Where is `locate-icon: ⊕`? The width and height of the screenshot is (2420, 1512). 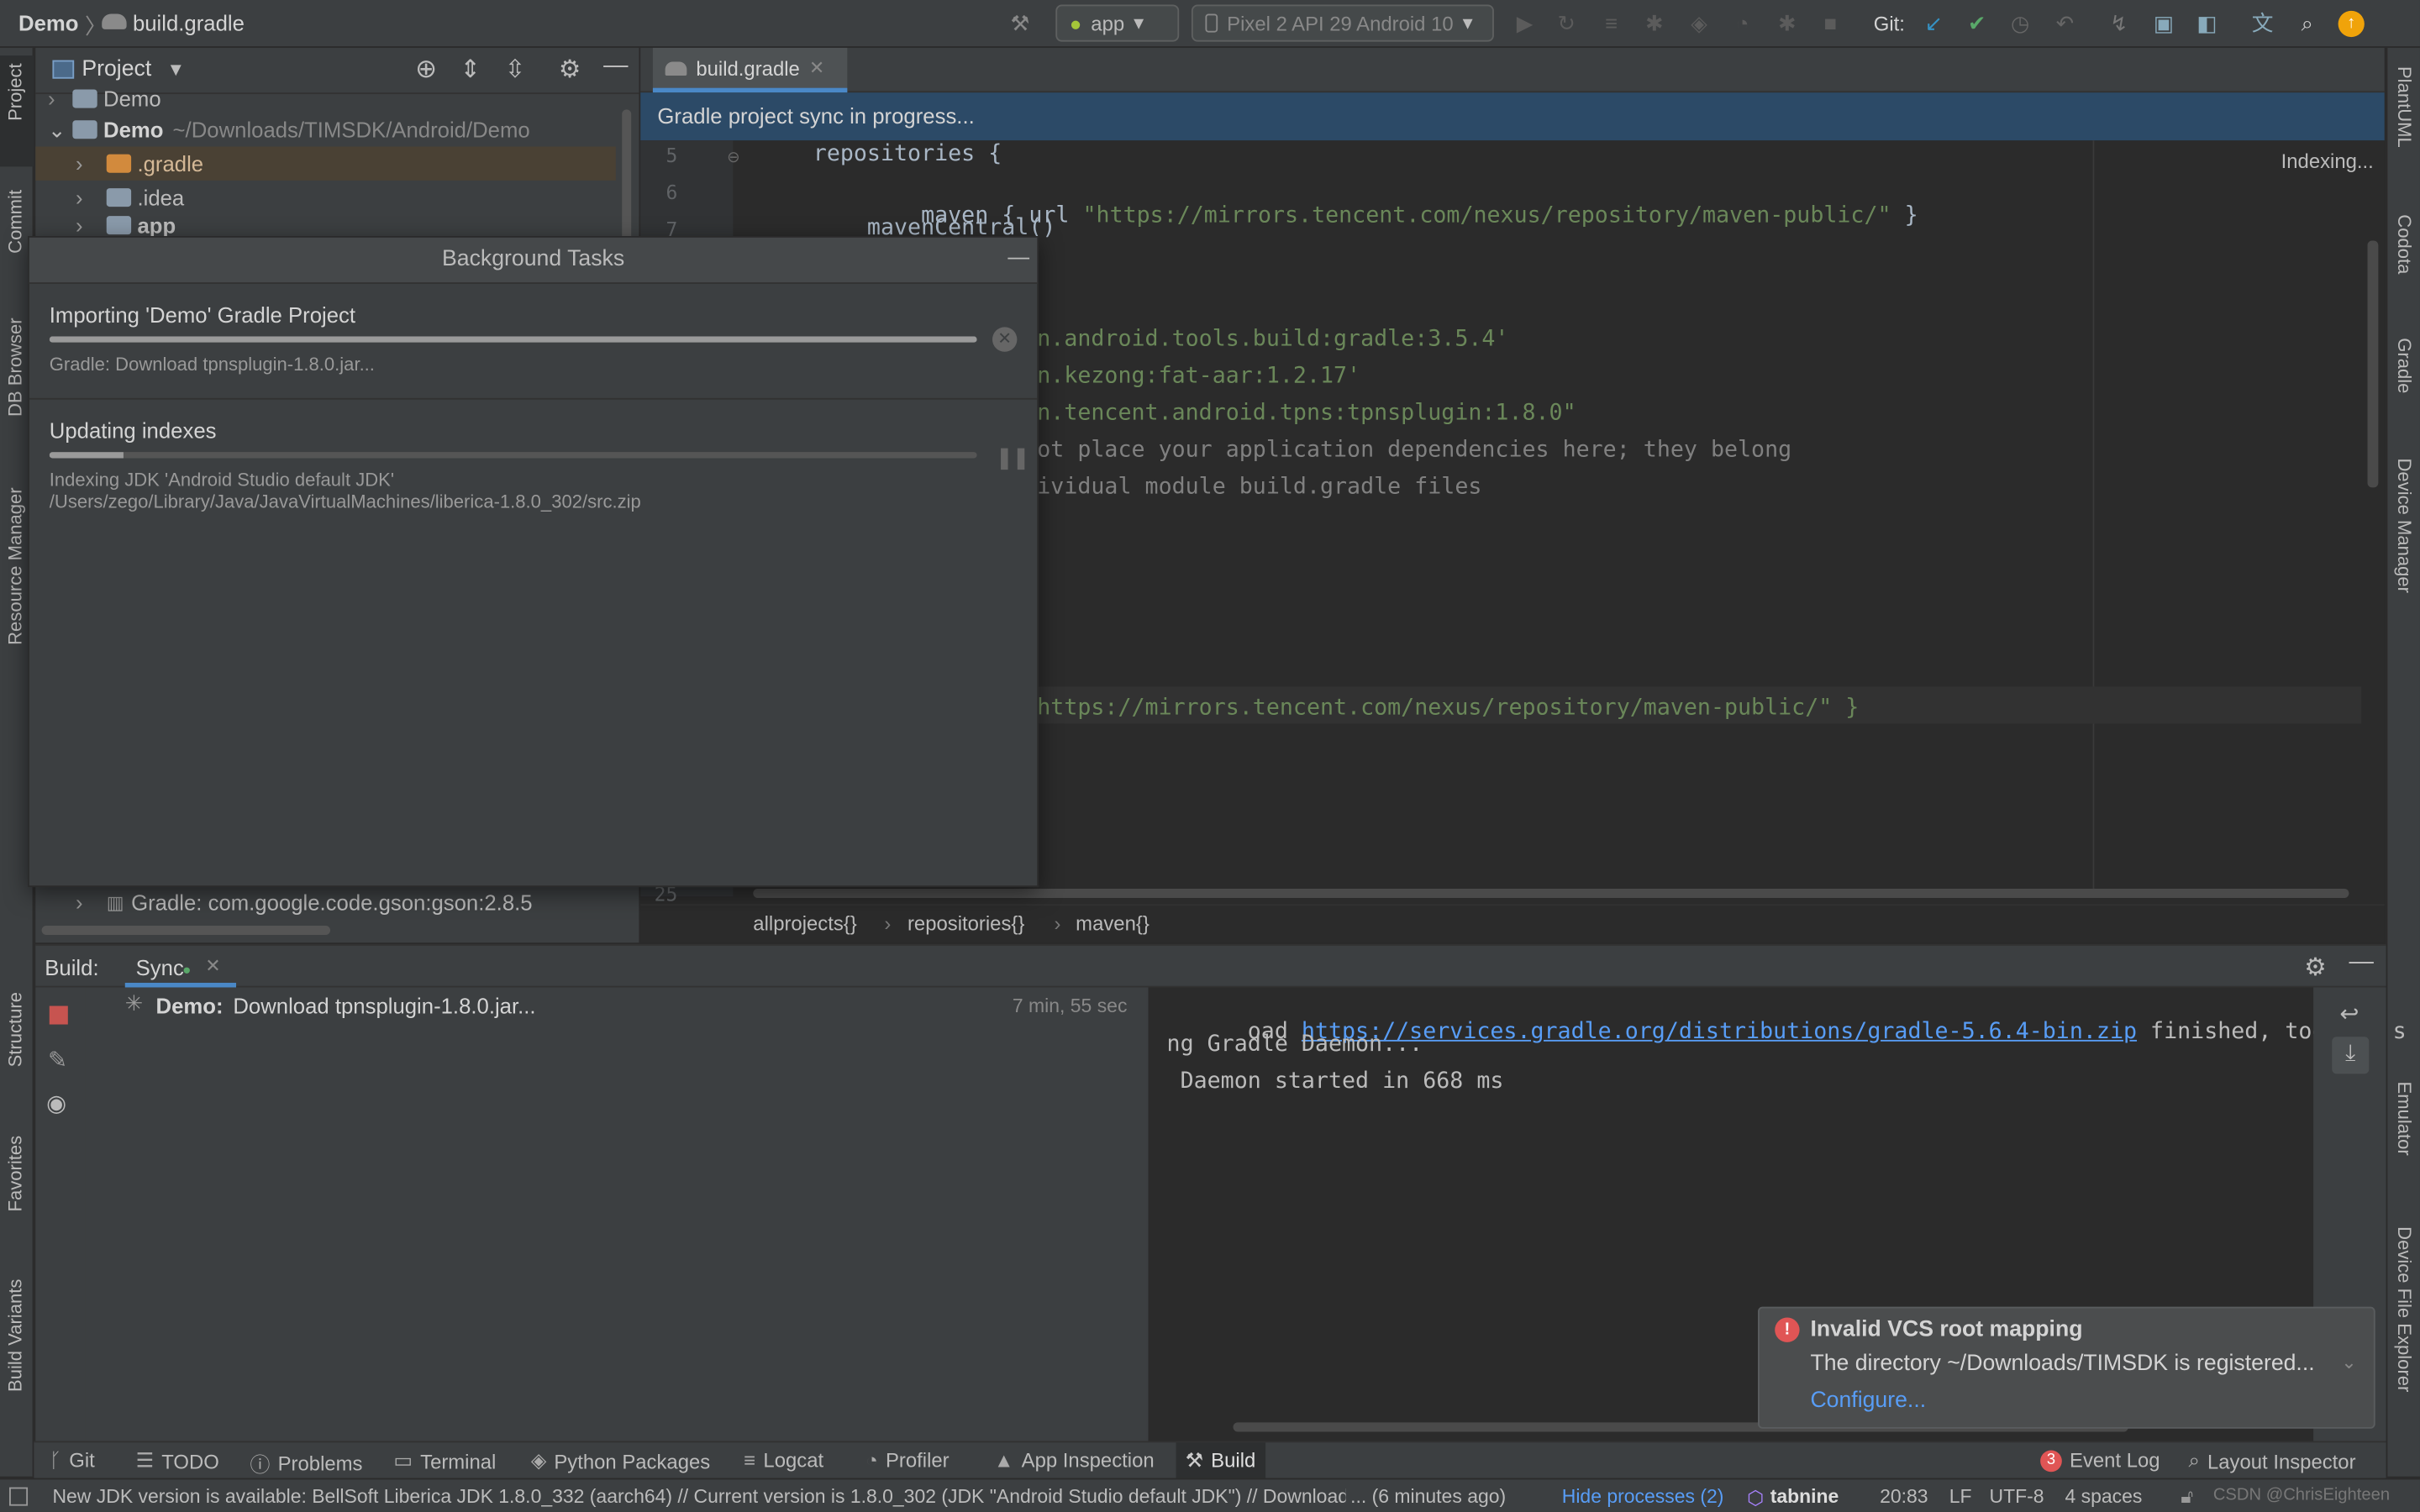
locate-icon: ⊕ is located at coordinates (426, 69).